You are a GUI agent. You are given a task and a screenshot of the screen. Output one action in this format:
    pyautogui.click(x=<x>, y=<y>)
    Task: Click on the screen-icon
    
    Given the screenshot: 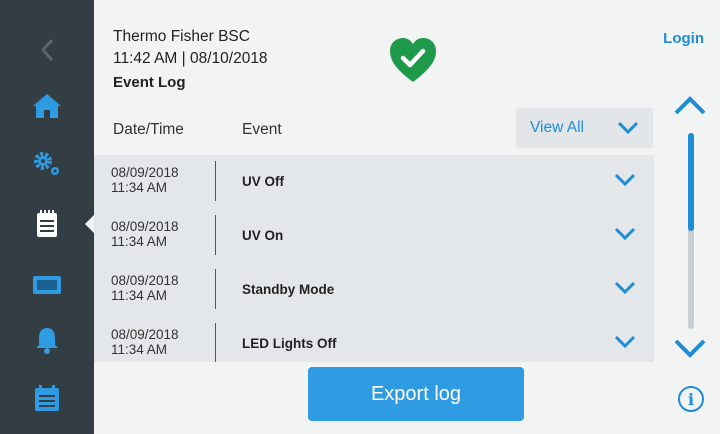 What is the action you would take?
    pyautogui.click(x=47, y=285)
    